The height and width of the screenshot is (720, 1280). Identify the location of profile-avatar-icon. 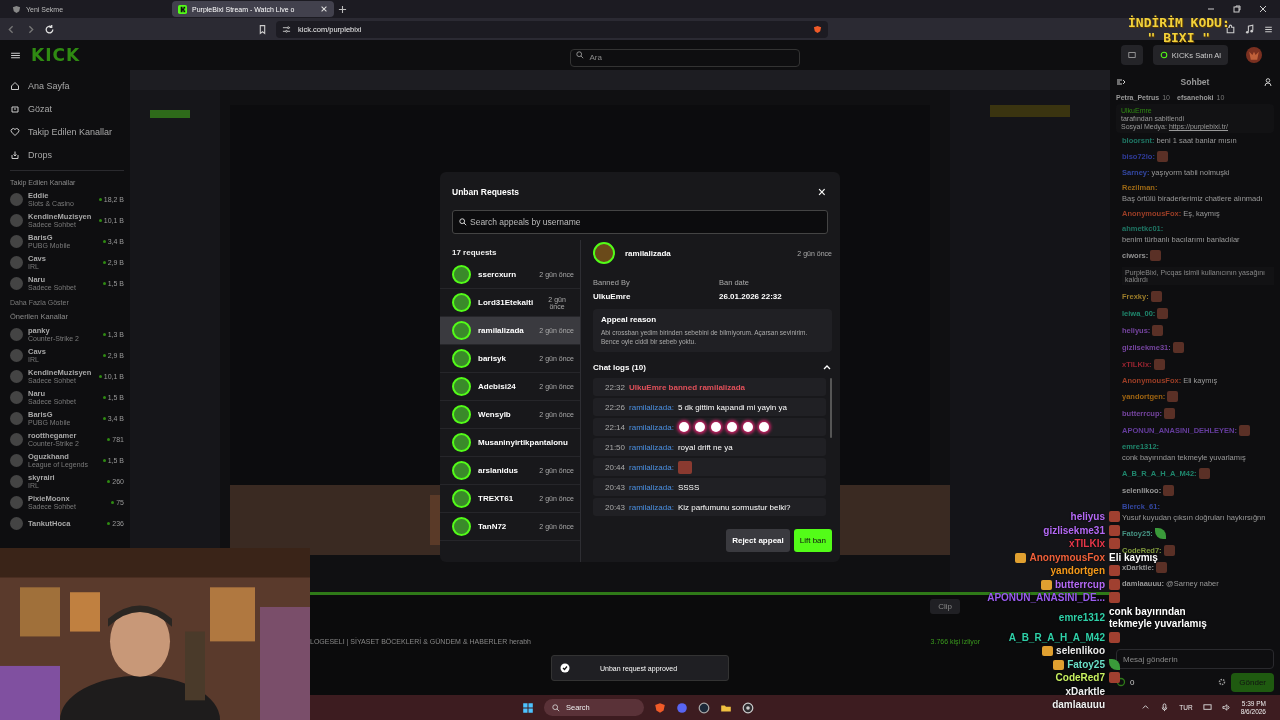
(1254, 55).